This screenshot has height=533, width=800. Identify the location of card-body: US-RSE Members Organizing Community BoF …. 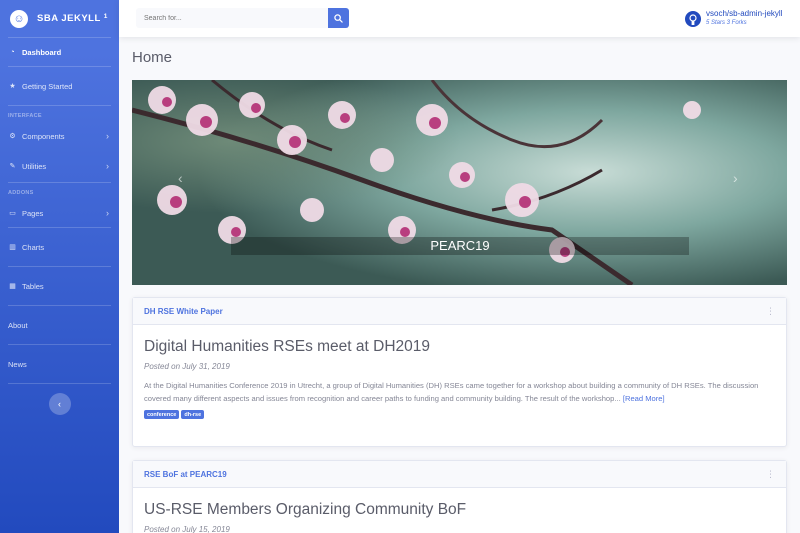
(459, 510).